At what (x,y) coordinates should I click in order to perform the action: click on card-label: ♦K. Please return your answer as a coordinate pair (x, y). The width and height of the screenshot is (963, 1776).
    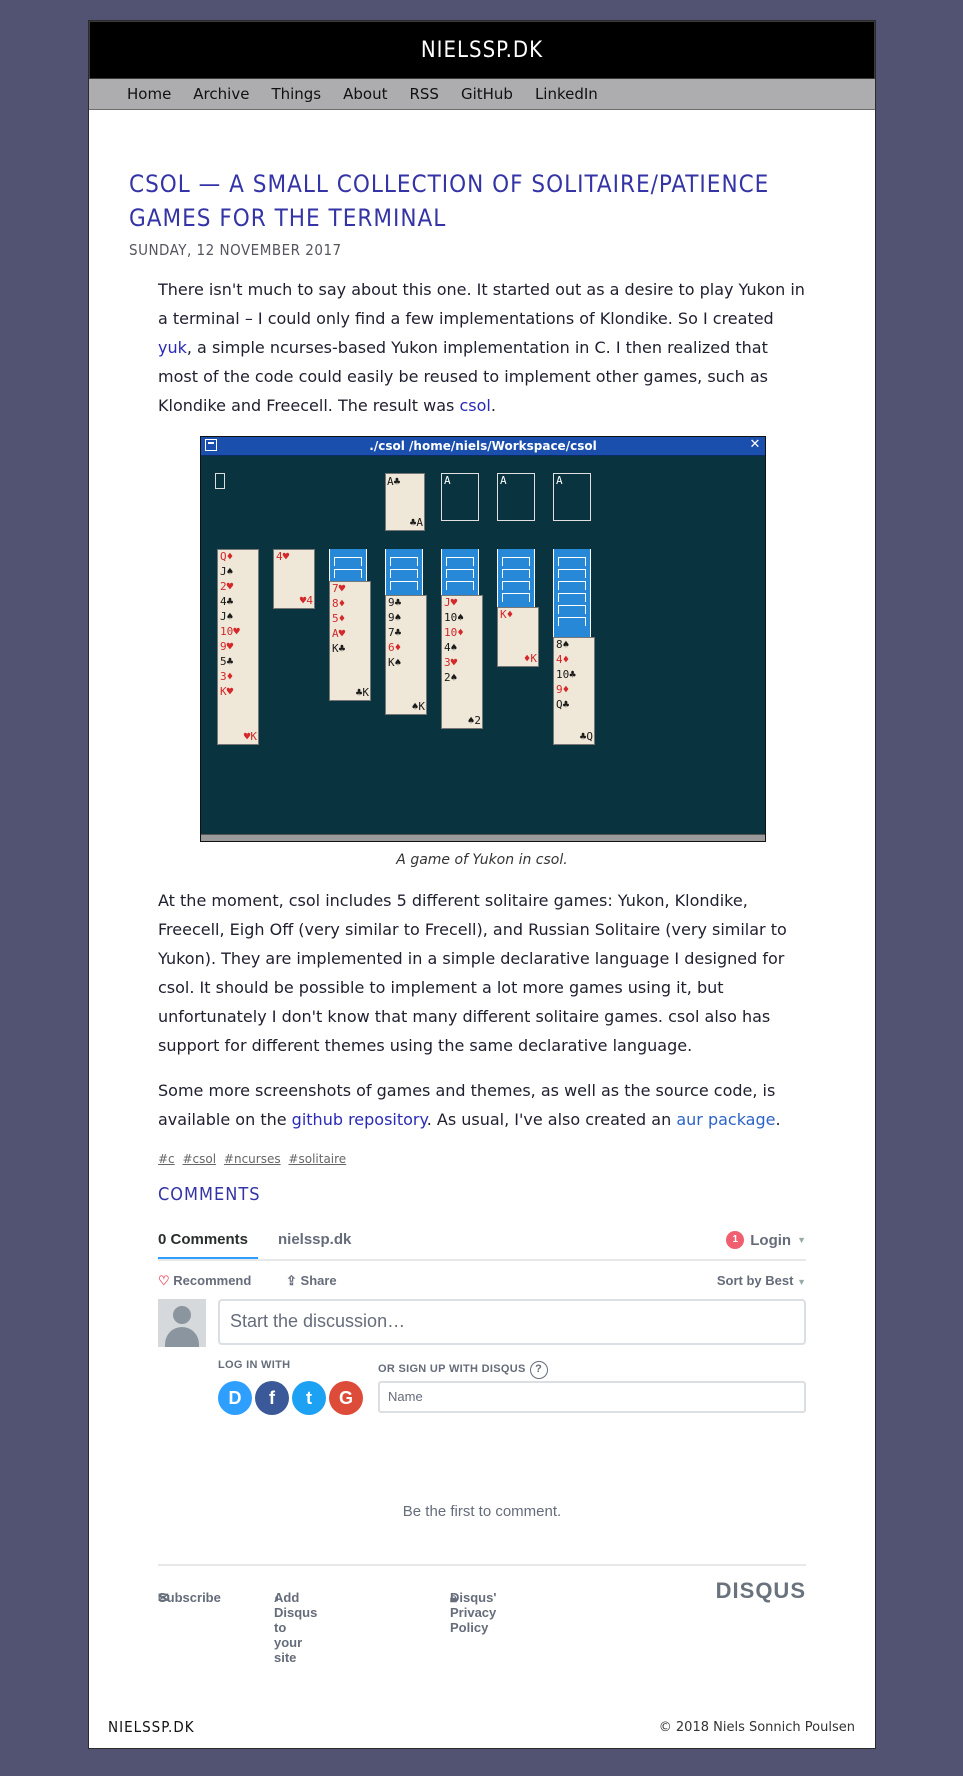
    Looking at the image, I should click on (530, 658).